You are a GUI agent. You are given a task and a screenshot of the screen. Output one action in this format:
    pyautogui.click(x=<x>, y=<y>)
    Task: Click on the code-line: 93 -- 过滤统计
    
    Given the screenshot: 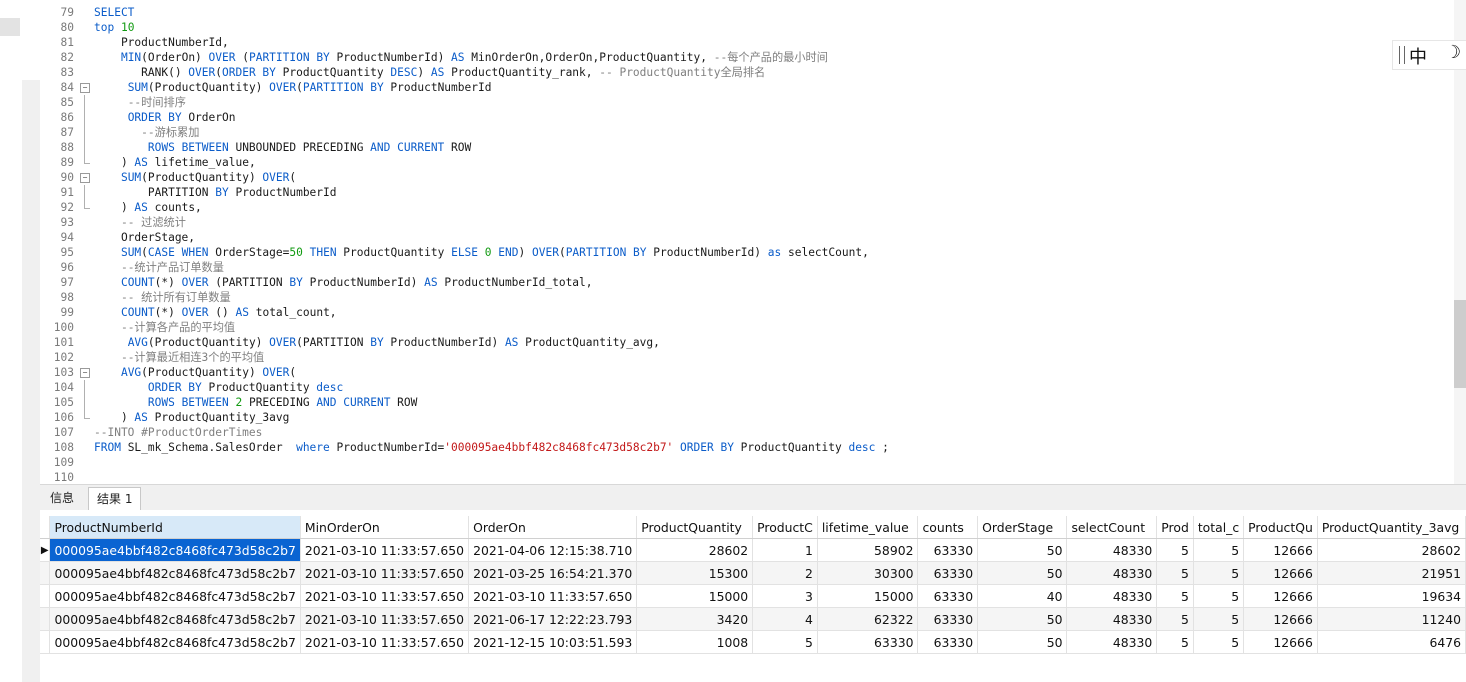 What is the action you would take?
    pyautogui.click(x=747, y=222)
    